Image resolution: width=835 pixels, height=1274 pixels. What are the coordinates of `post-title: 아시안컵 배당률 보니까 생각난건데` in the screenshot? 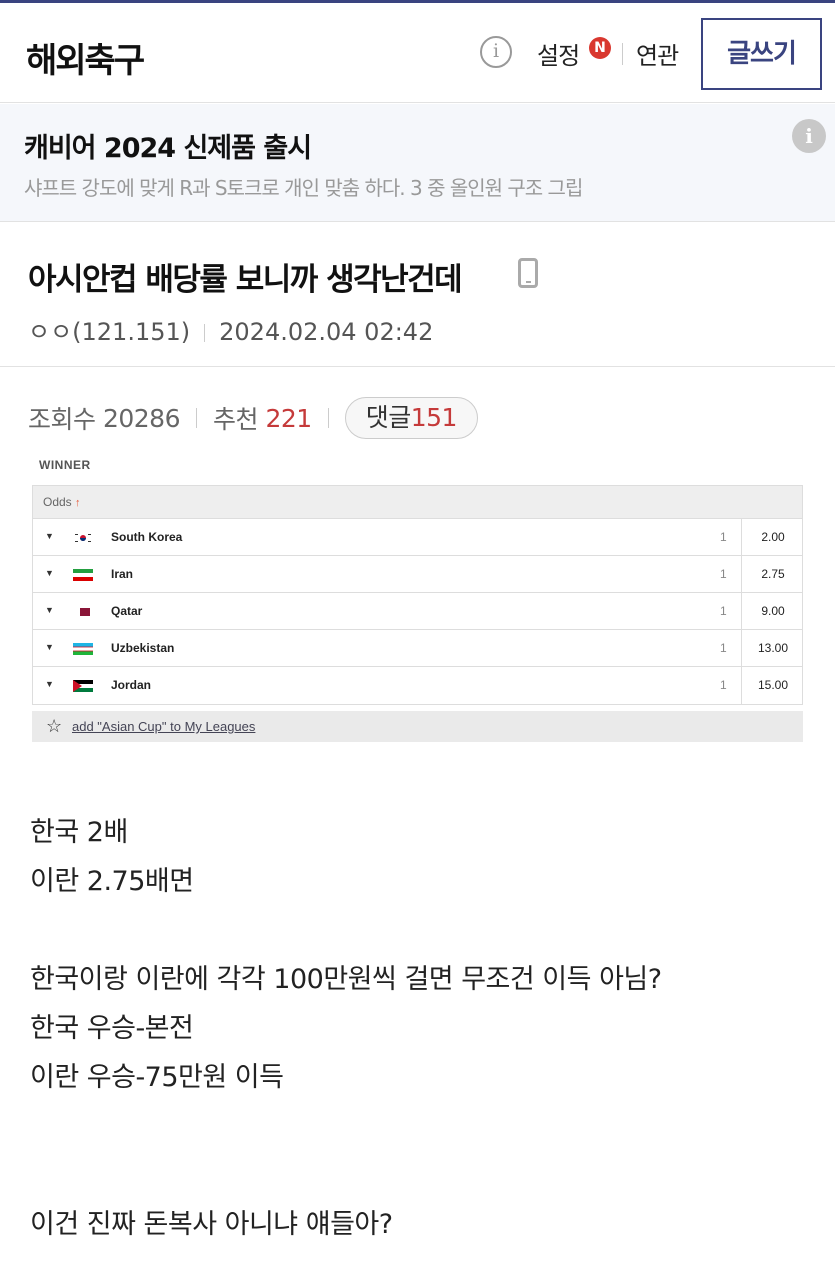 It's located at (245, 280).